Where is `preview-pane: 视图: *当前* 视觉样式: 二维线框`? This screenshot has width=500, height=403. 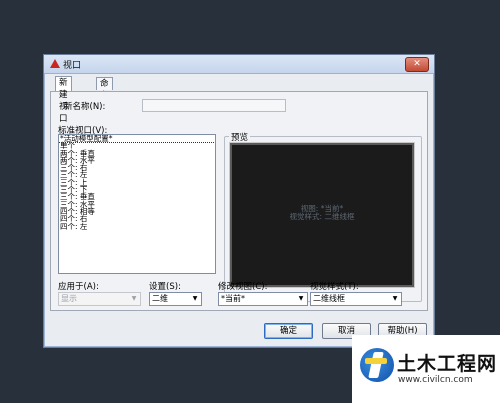 preview-pane: 视图: *当前* 视觉样式: 二维线框 is located at coordinates (322, 215).